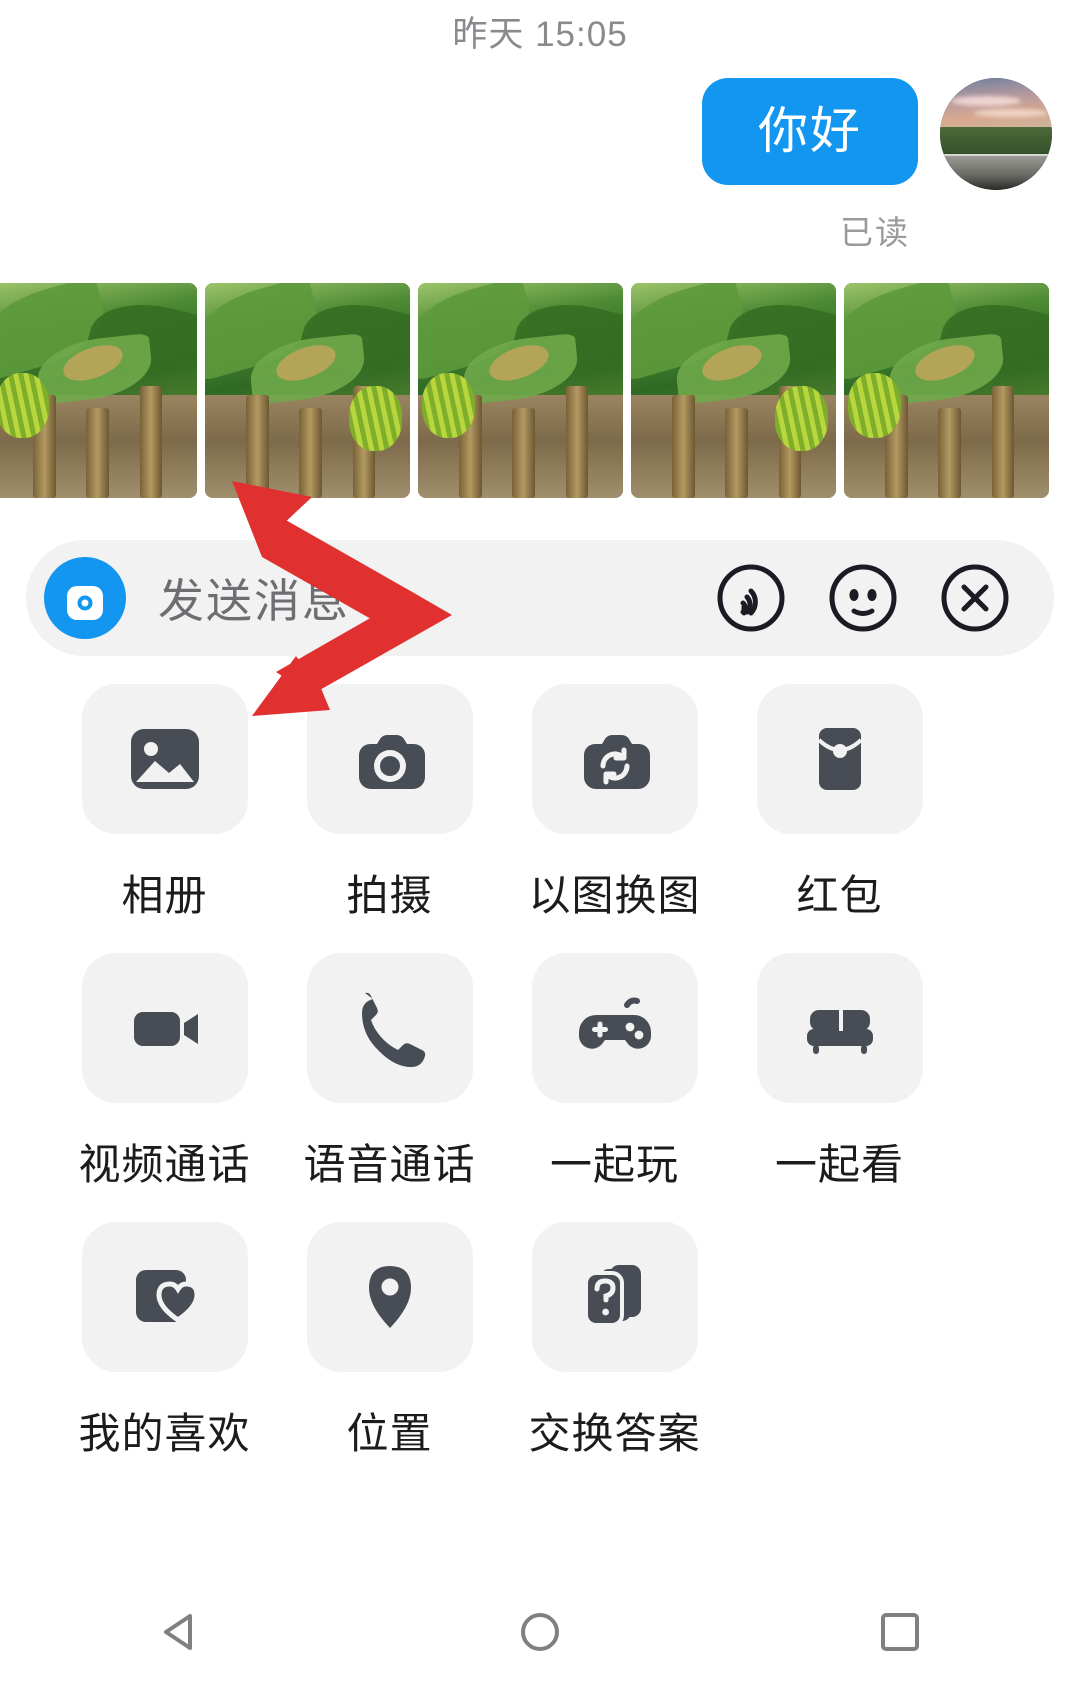 Image resolution: width=1080 pixels, height=1707 pixels. I want to click on attachment-label: 位置, so click(389, 1433).